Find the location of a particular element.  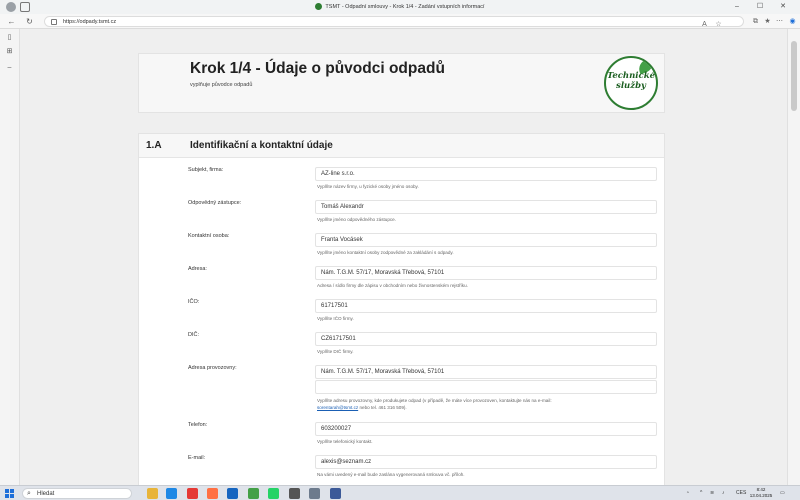

windows-taskbar: ⌕ Hledat ◔ ^ ≋ ♪ CES 8:42 13.04.2025 ▭ is located at coordinates (400, 492).